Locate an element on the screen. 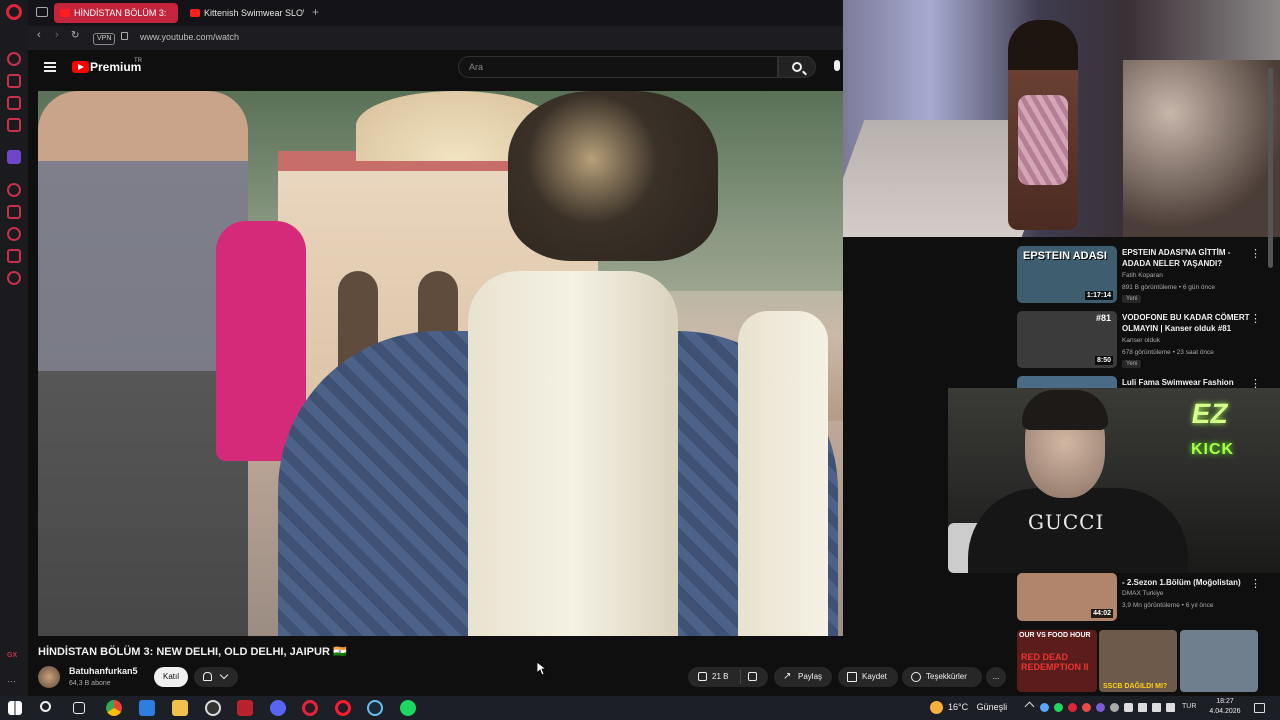 The width and height of the screenshot is (1280, 720). input-language: TUR is located at coordinates (1189, 706).